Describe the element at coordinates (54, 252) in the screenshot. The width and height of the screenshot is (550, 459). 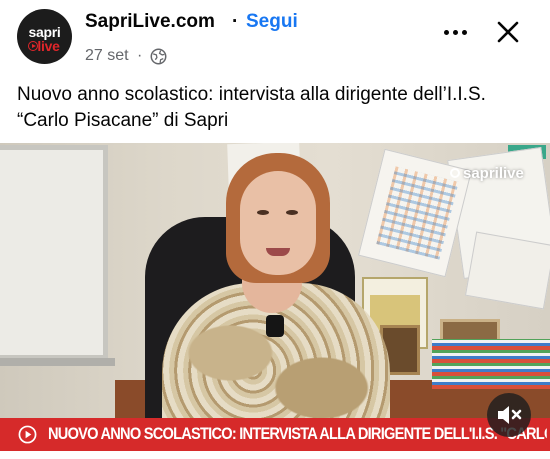
I see `video-whiteboard` at that location.